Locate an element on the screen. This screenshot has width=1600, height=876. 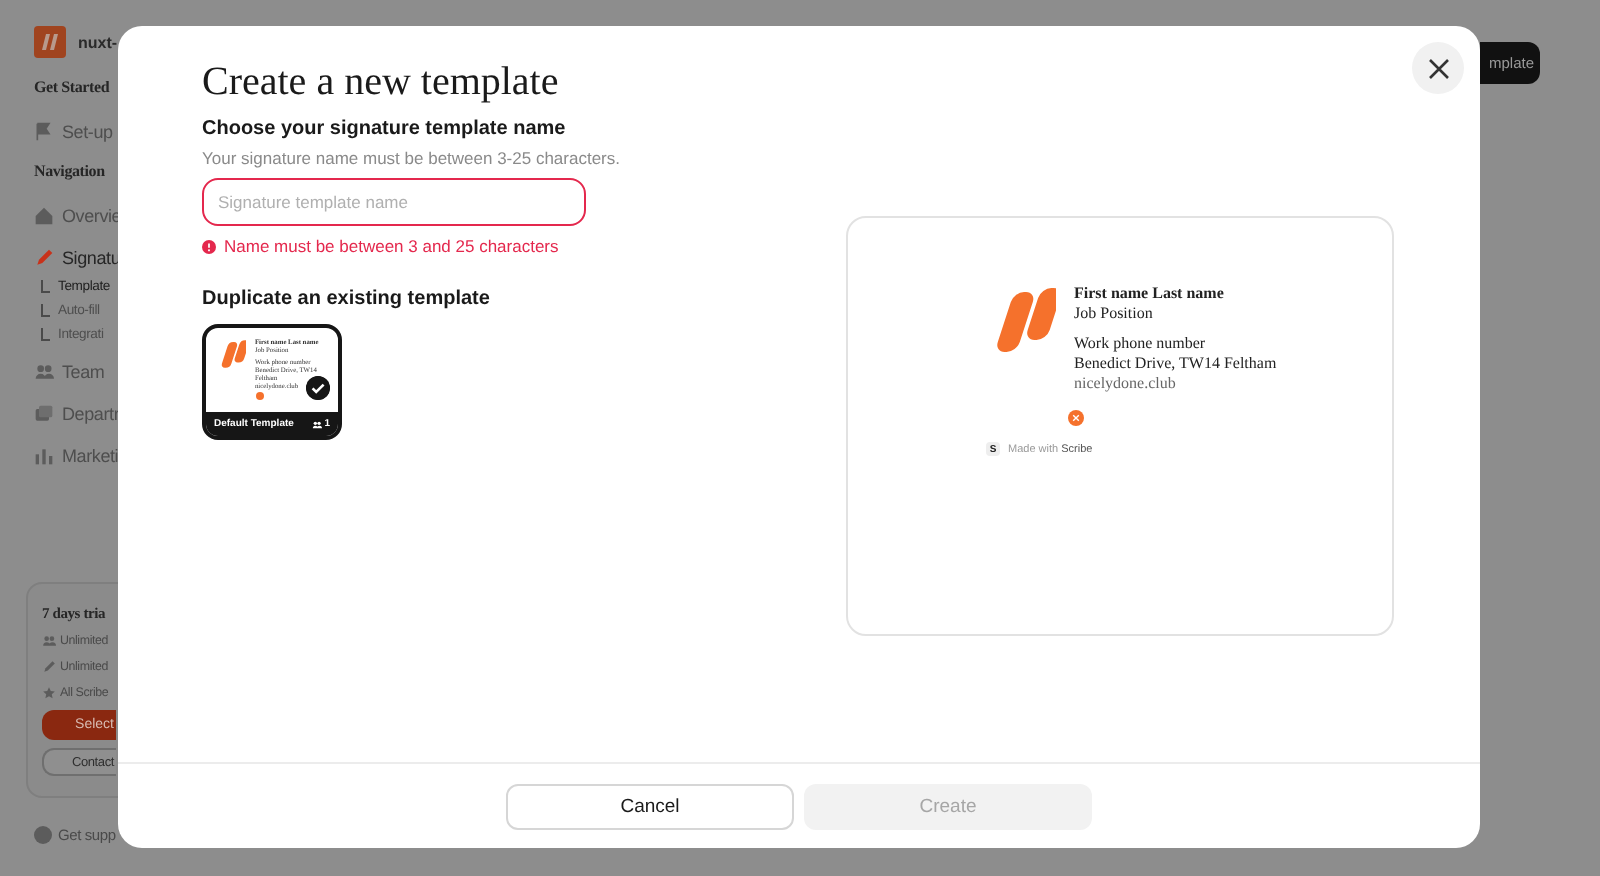
signature-position: Job Position is located at coordinates (1114, 314).